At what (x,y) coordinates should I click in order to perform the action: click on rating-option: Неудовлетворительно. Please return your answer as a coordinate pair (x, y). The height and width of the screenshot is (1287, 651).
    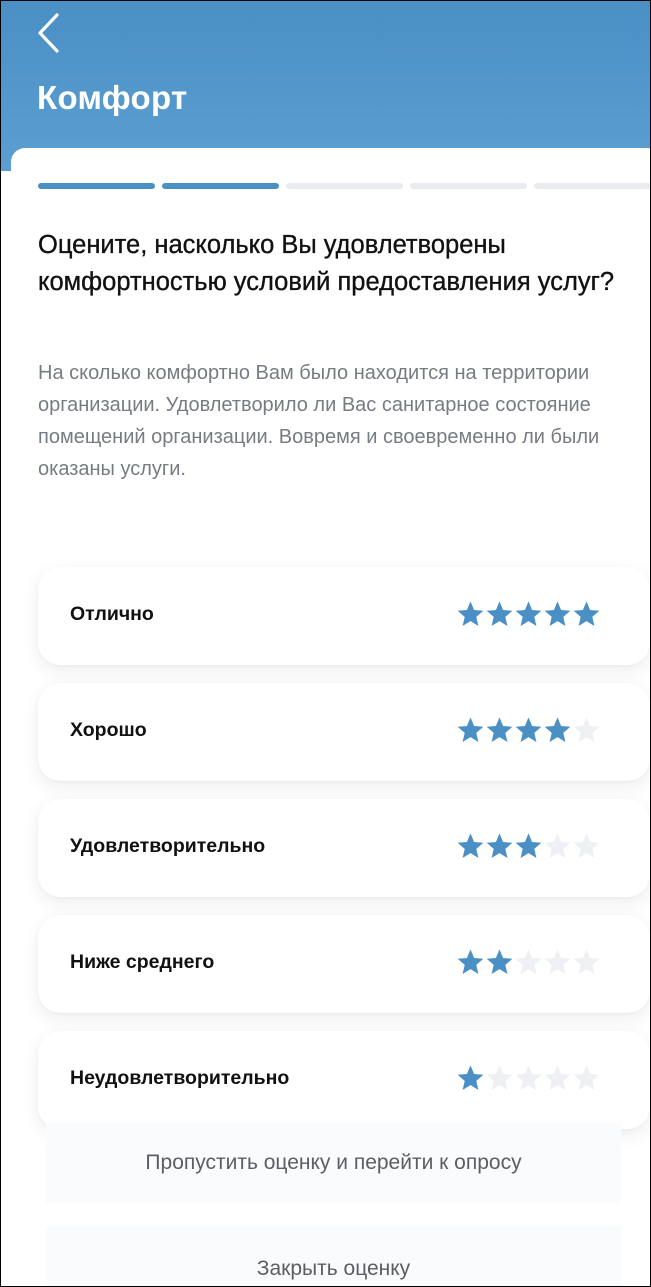
    Looking at the image, I should click on (344, 1080).